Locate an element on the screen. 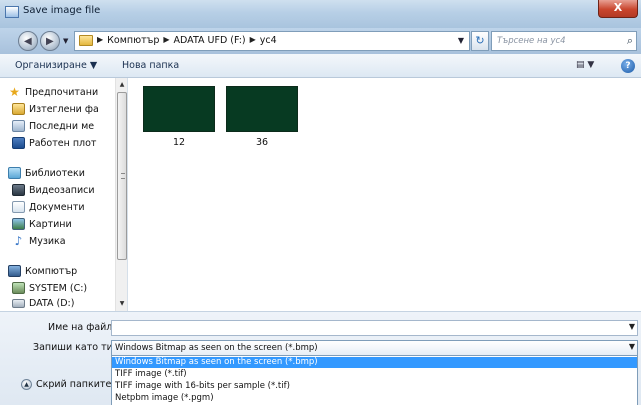 The width and height of the screenshot is (641, 405). file-name: 12 is located at coordinates (179, 142).